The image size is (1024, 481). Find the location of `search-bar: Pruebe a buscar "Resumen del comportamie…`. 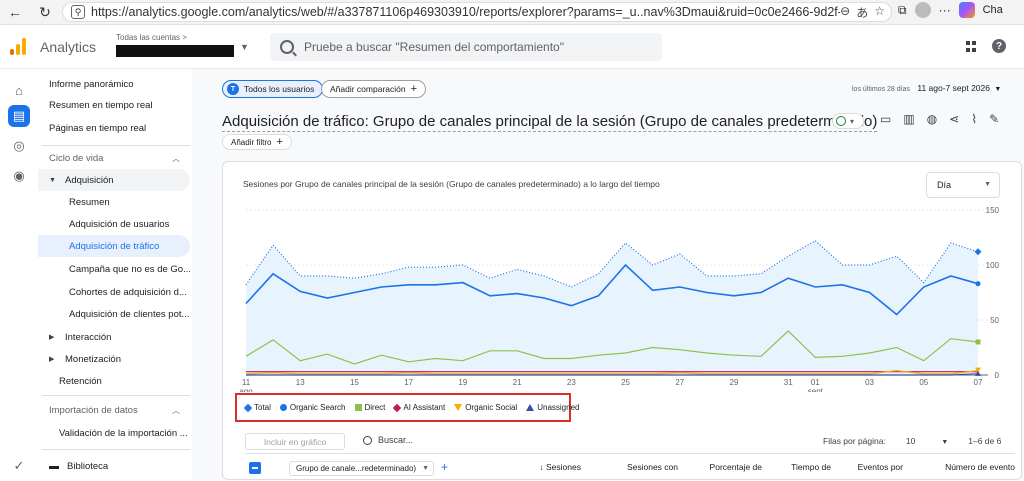

search-bar: Pruebe a buscar "Resumen del comportamie… is located at coordinates (466, 47).